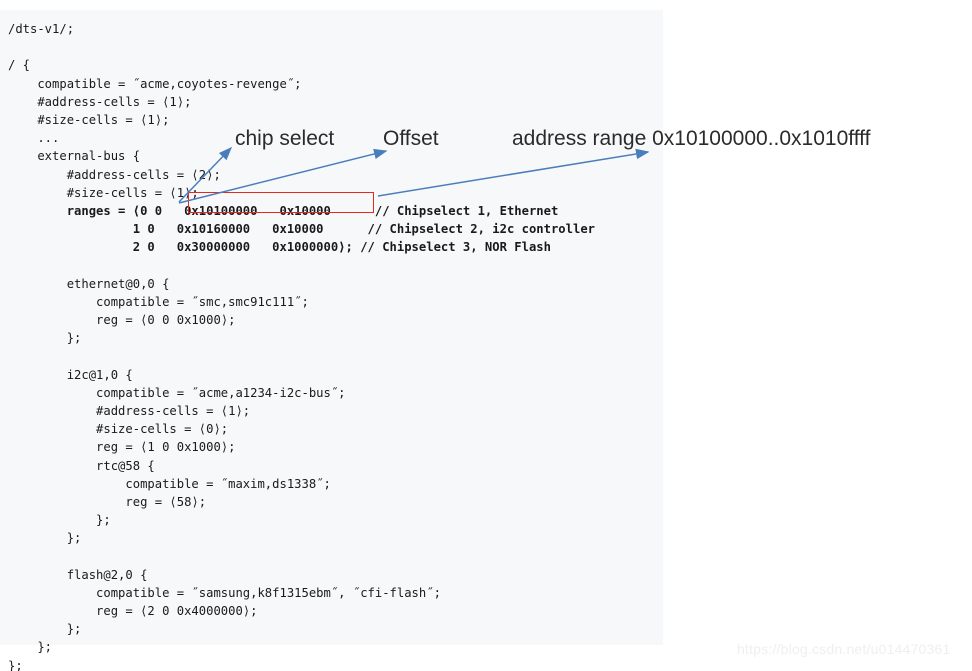  What do you see at coordinates (155, 83) in the screenshot?
I see `code-line: compatible = ˝acme,coyotes-revenge˝;` at bounding box center [155, 83].